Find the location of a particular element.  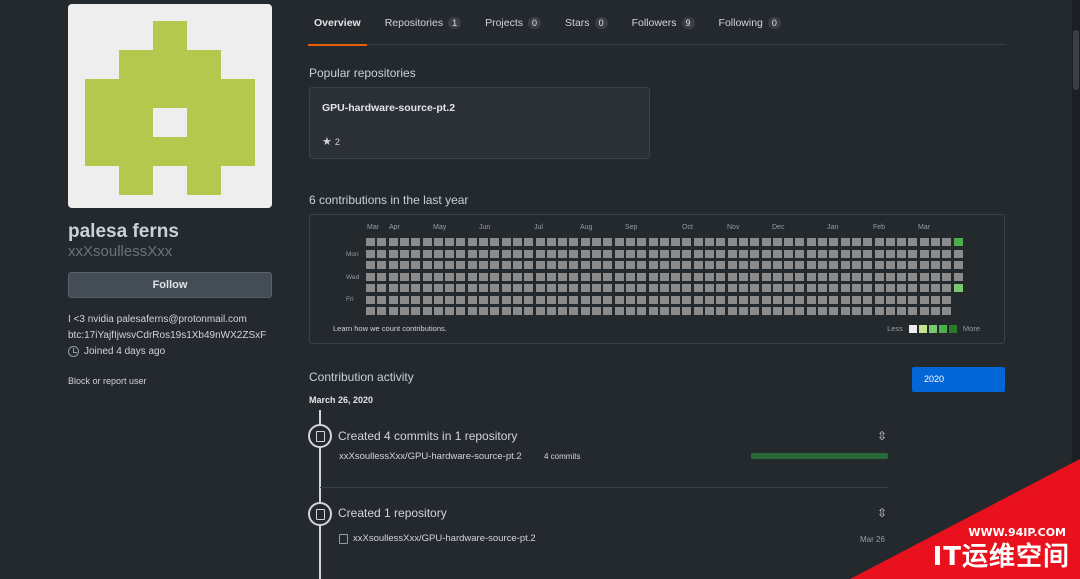

tab-repositories: Repositories 1 is located at coordinates (423, 22).